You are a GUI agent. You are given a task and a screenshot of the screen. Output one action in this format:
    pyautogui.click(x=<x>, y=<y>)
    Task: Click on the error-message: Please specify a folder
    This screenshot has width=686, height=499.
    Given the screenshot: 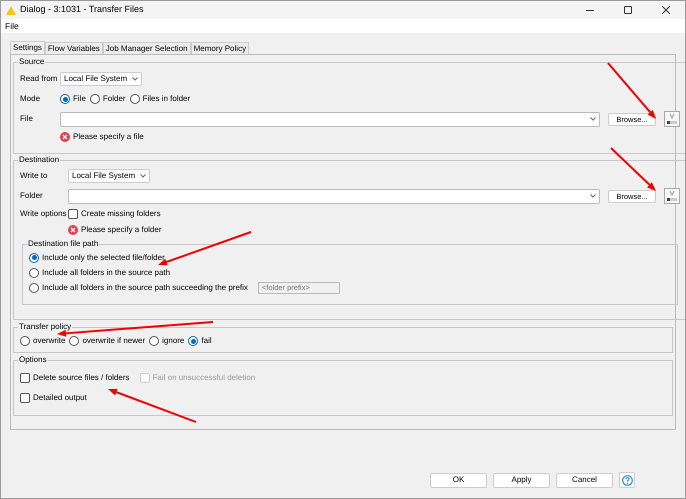 What is the action you would take?
    pyautogui.click(x=121, y=230)
    